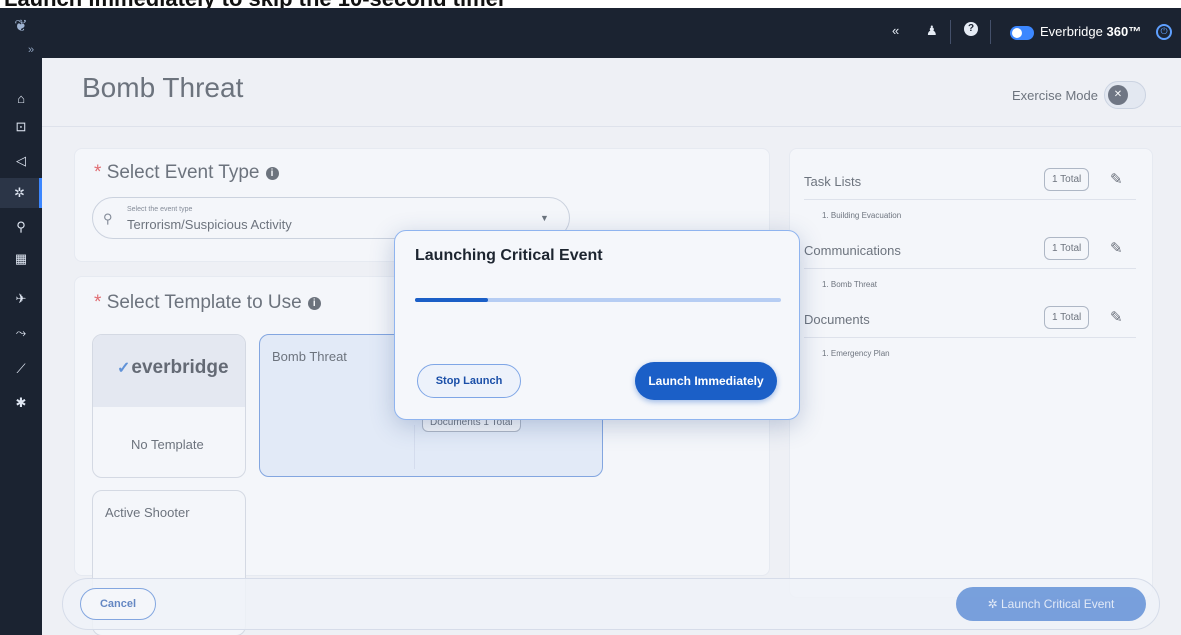 The width and height of the screenshot is (1181, 635). I want to click on app-logo-icon: ❦, so click(21, 26).